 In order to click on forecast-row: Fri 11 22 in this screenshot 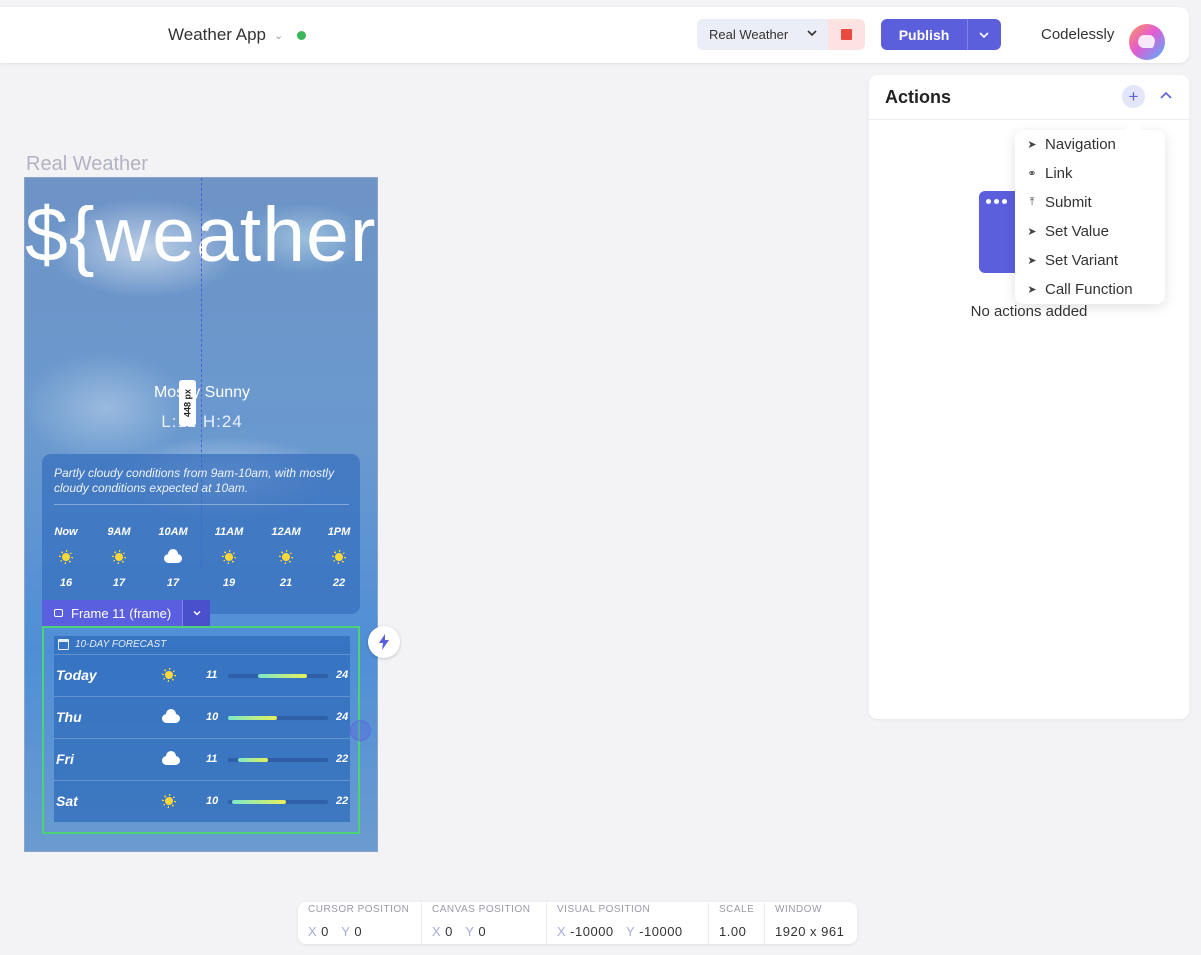, I will do `click(202, 759)`.